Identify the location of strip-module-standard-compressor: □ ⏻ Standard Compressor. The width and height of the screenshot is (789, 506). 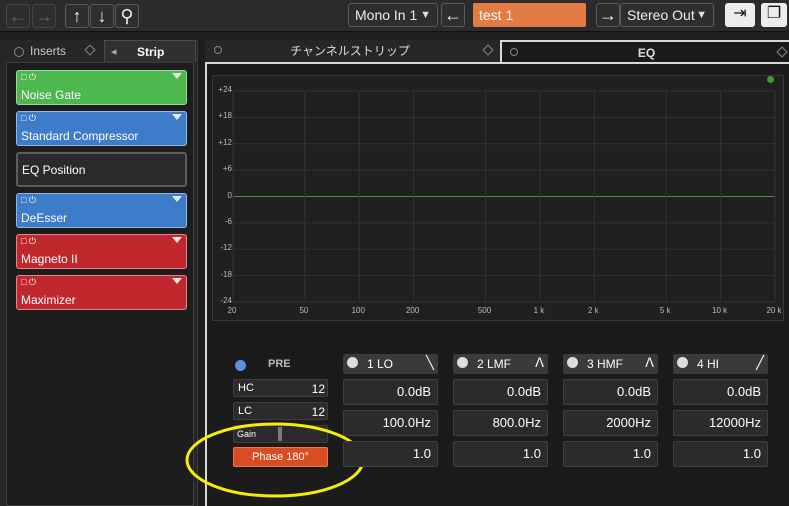
(101, 128).